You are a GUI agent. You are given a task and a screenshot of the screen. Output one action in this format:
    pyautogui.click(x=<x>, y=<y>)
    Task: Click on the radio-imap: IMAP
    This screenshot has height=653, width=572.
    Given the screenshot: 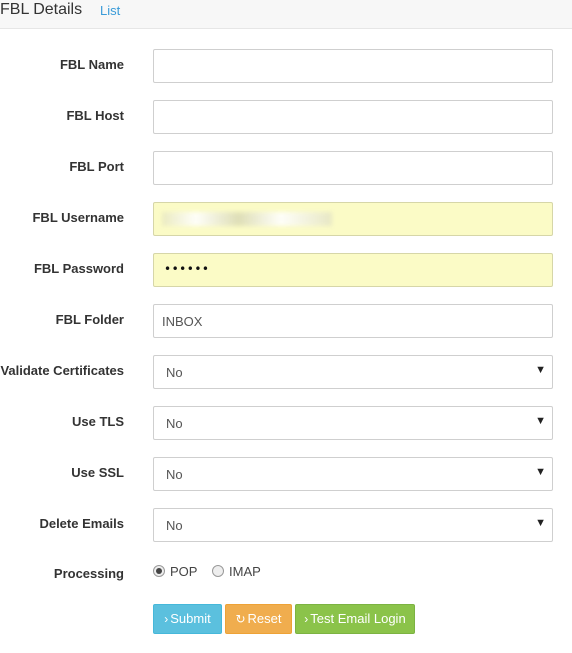 What is the action you would take?
    pyautogui.click(x=236, y=571)
    